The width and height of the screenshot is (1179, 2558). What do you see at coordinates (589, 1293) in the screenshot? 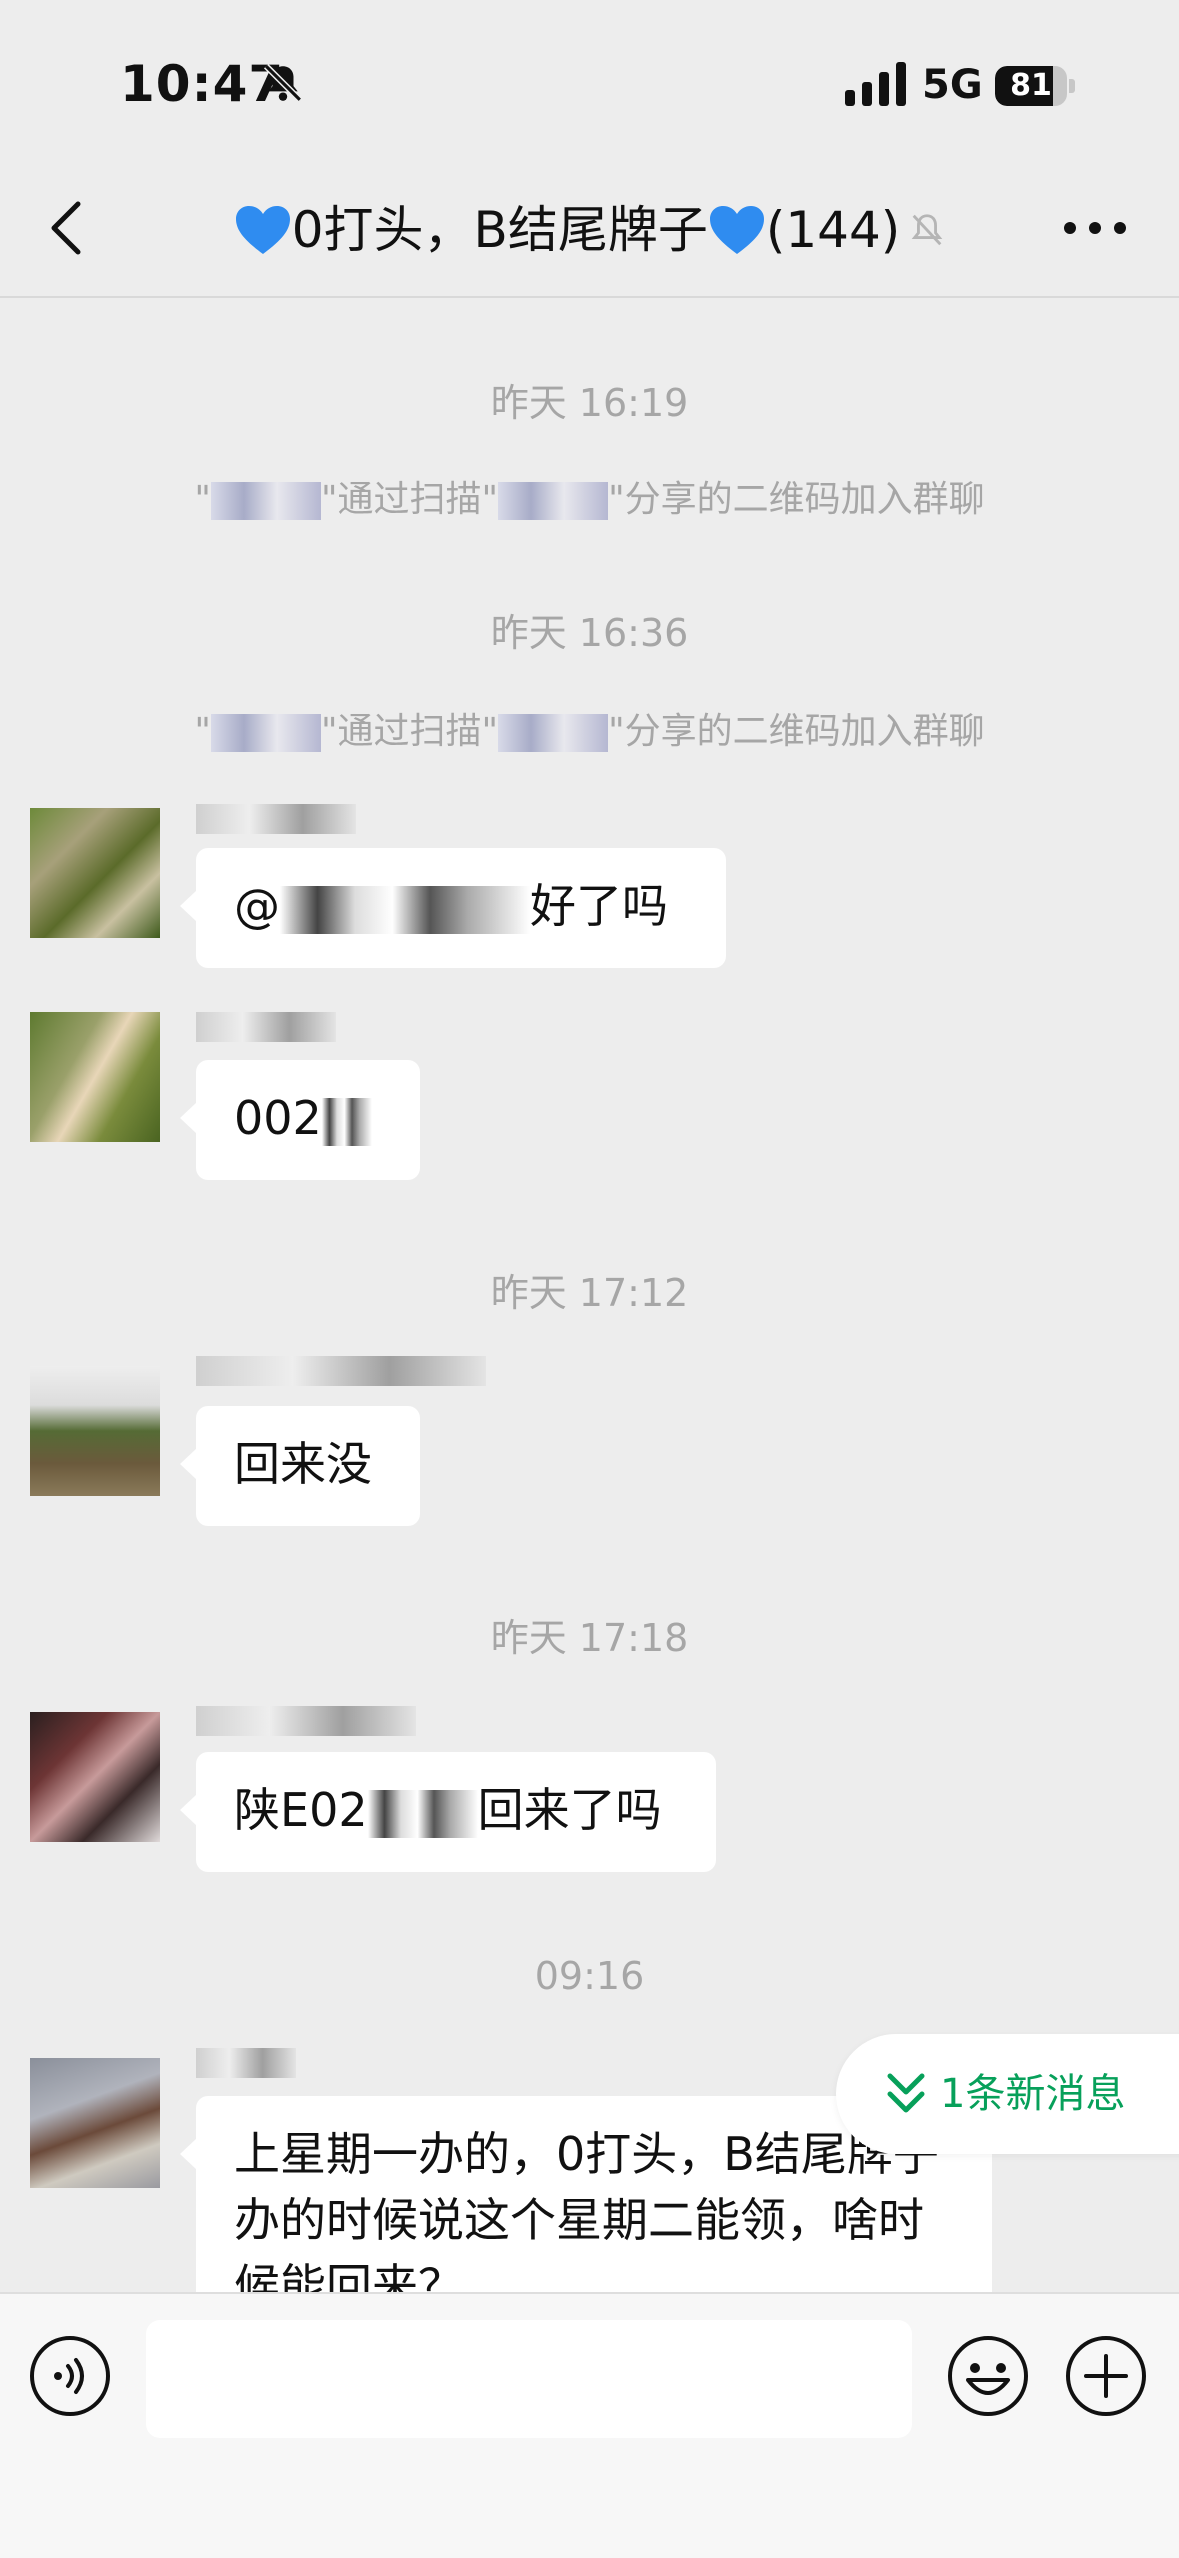
I see `timestamp: 昨天 17:12` at bounding box center [589, 1293].